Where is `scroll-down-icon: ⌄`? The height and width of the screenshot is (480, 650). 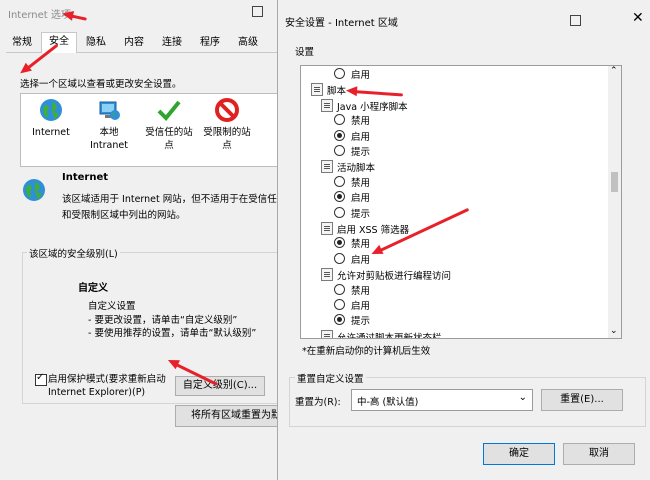 scroll-down-icon: ⌄ is located at coordinates (614, 331).